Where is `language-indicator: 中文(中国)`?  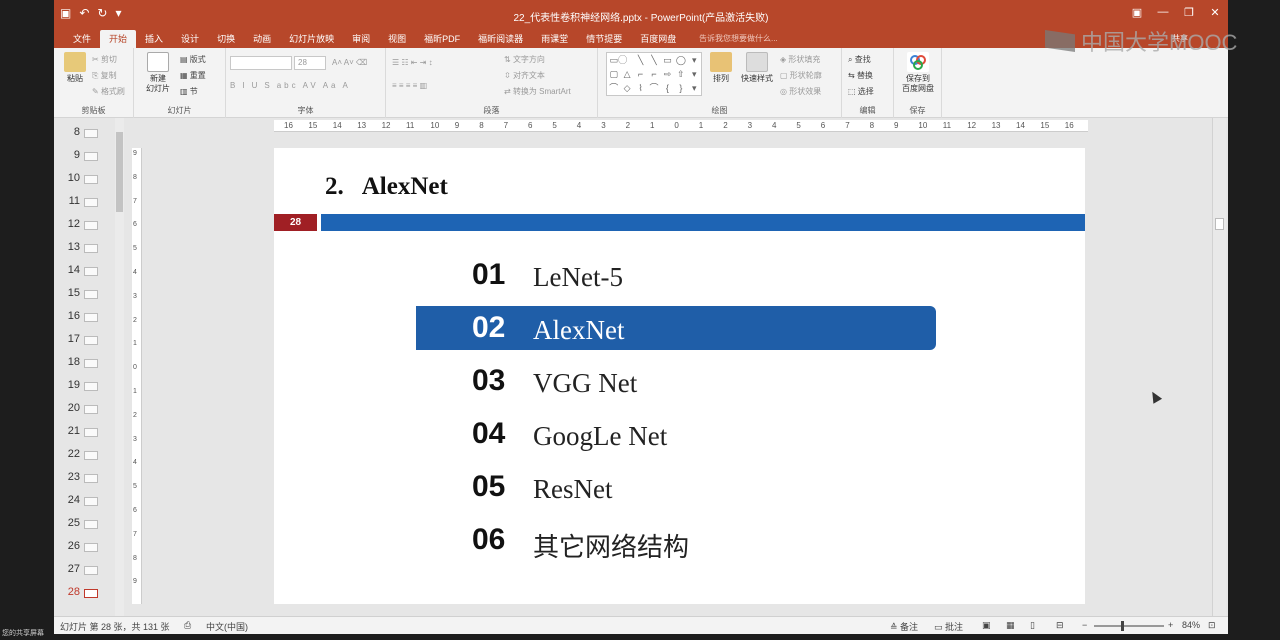
language-indicator: 中文(中国) is located at coordinates (227, 626).